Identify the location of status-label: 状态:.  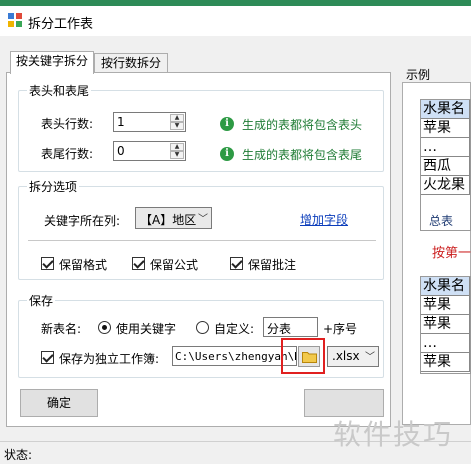
(18, 455).